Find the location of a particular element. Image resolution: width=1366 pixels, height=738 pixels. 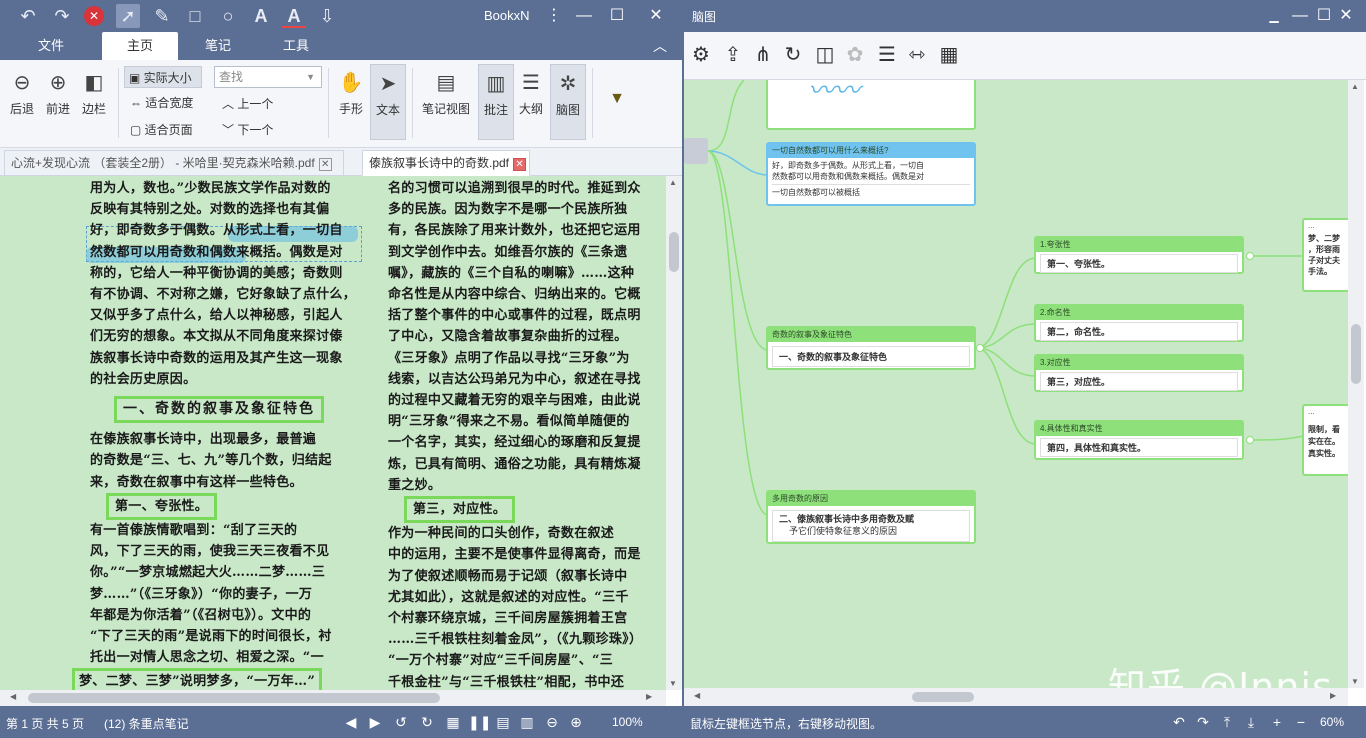

heading-box: 一、奇数的叙事及象征特色 is located at coordinates (219, 410).